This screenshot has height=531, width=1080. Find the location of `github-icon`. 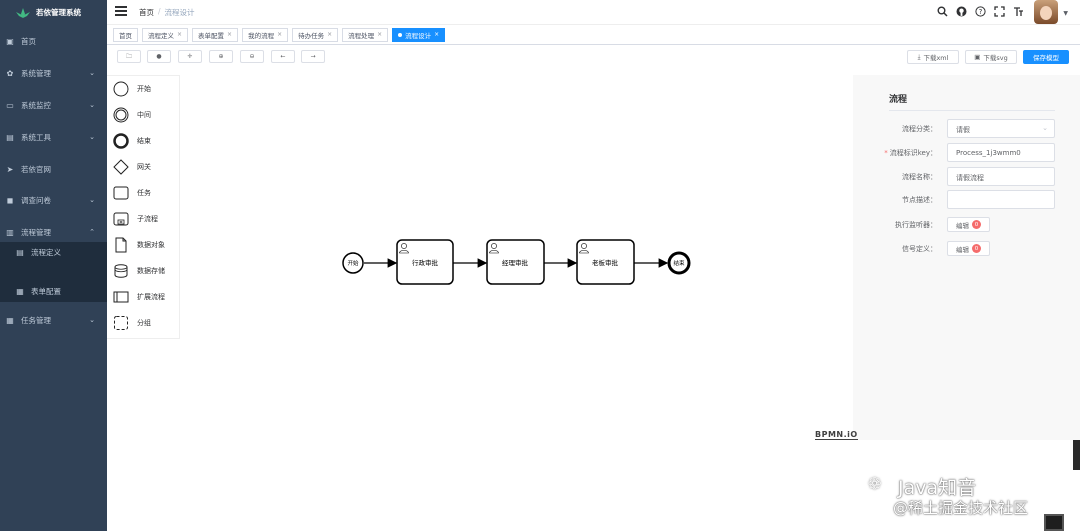

github-icon is located at coordinates (961, 13).